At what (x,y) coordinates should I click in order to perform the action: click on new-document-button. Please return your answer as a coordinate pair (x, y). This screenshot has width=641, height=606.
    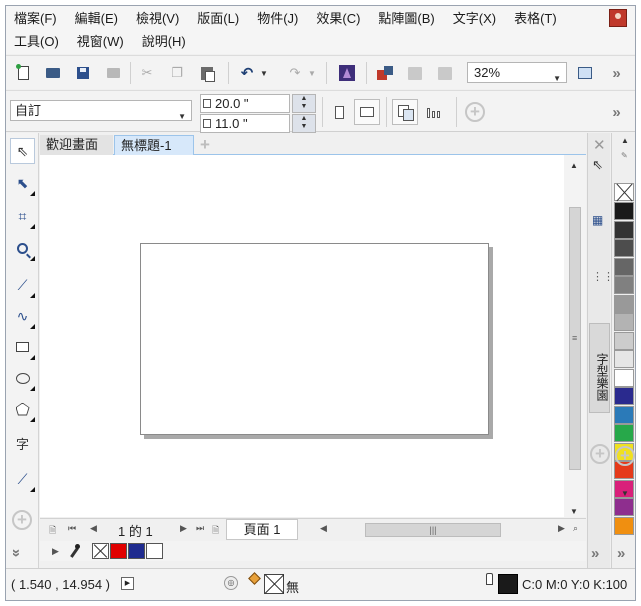
    Looking at the image, I should click on (23, 73).